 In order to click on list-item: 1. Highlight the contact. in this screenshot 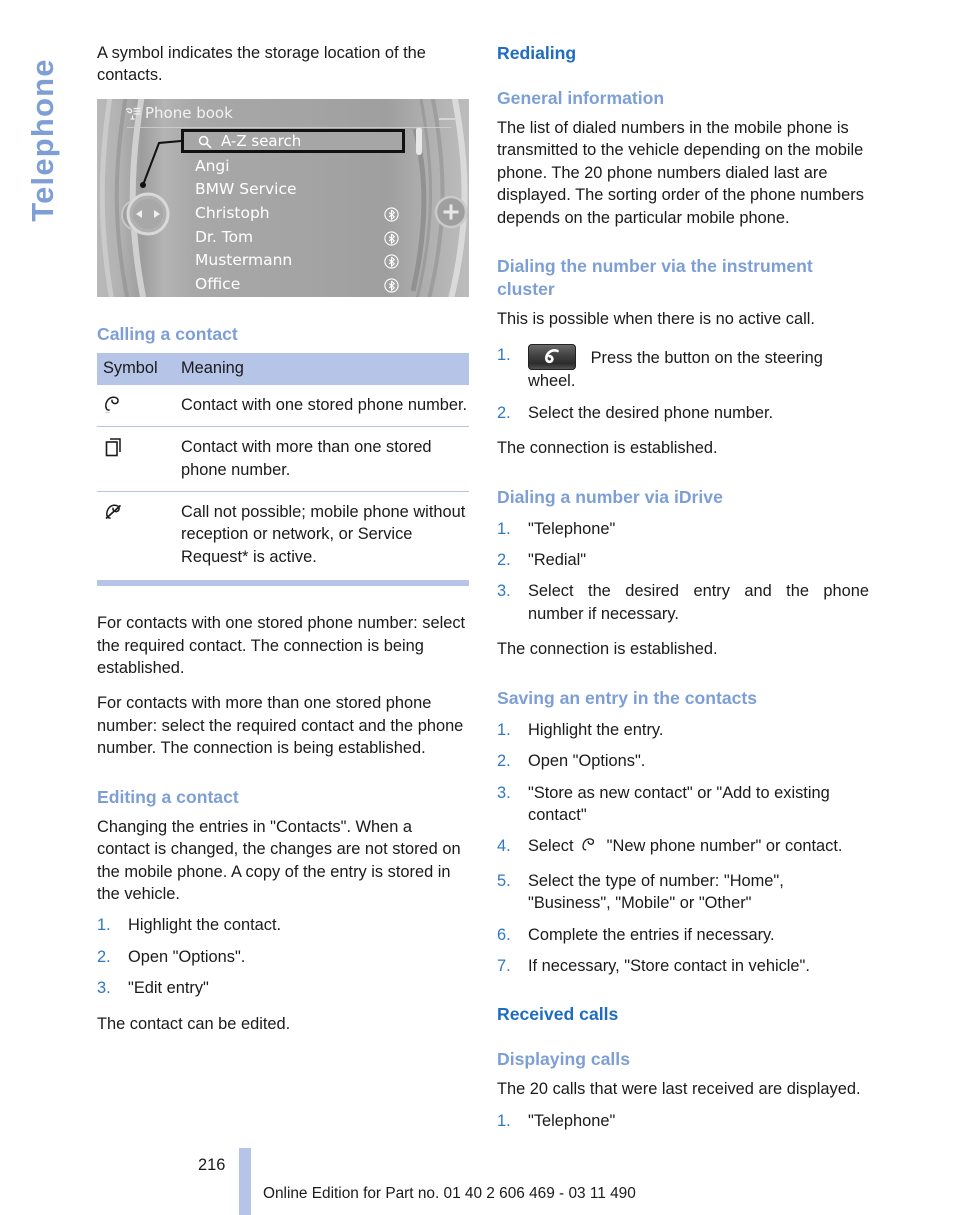, I will do `click(283, 925)`.